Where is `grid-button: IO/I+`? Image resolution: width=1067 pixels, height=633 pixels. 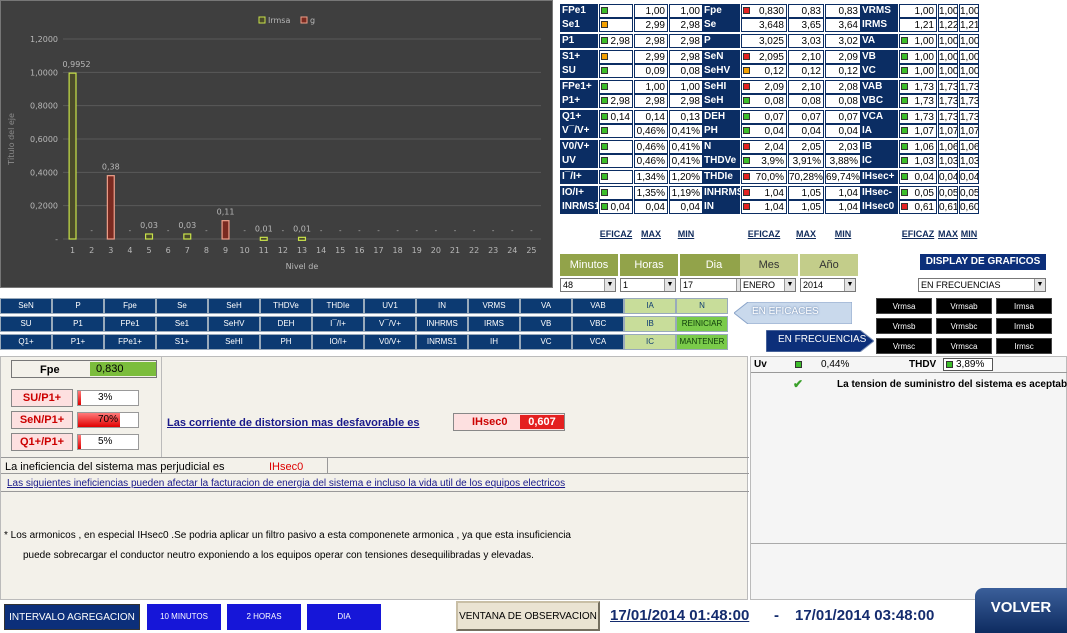
grid-button: IO/I+ is located at coordinates (338, 342).